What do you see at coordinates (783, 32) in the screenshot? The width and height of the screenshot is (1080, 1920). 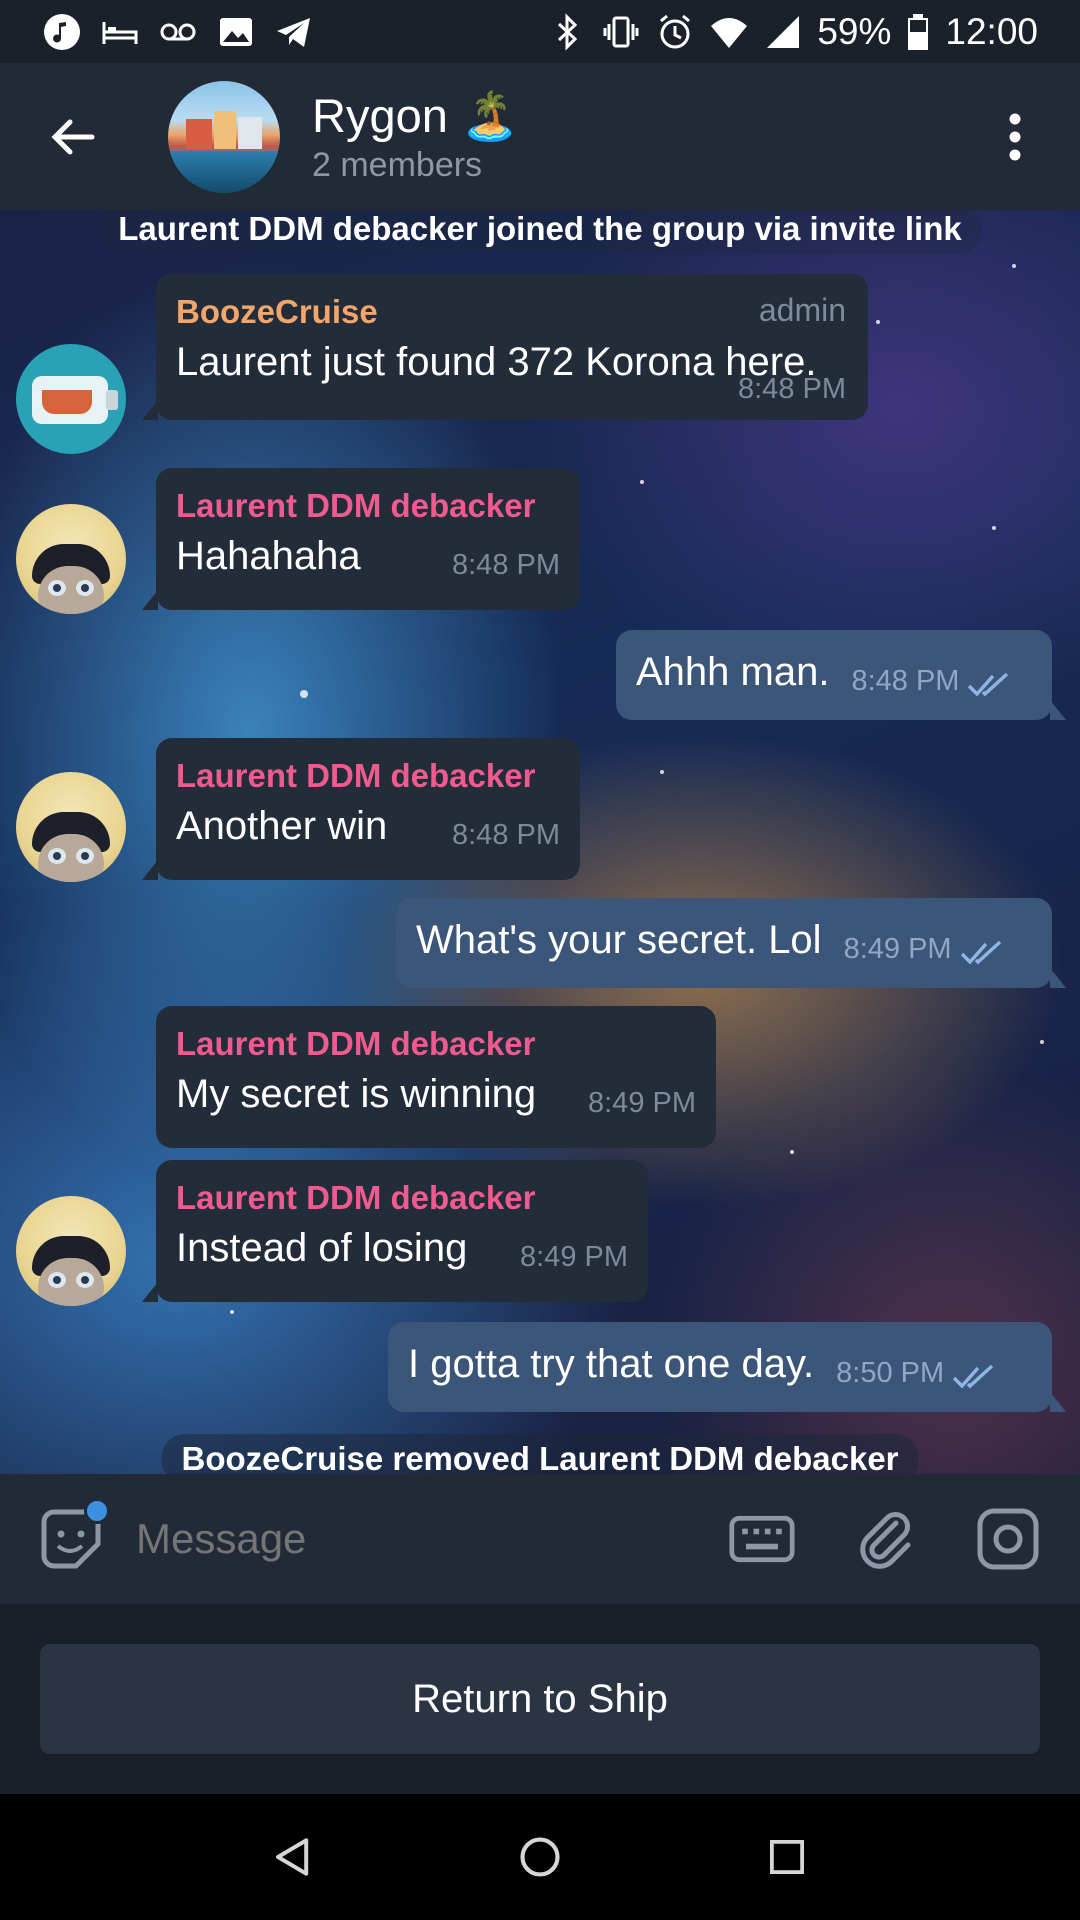 I see `signal-icon` at bounding box center [783, 32].